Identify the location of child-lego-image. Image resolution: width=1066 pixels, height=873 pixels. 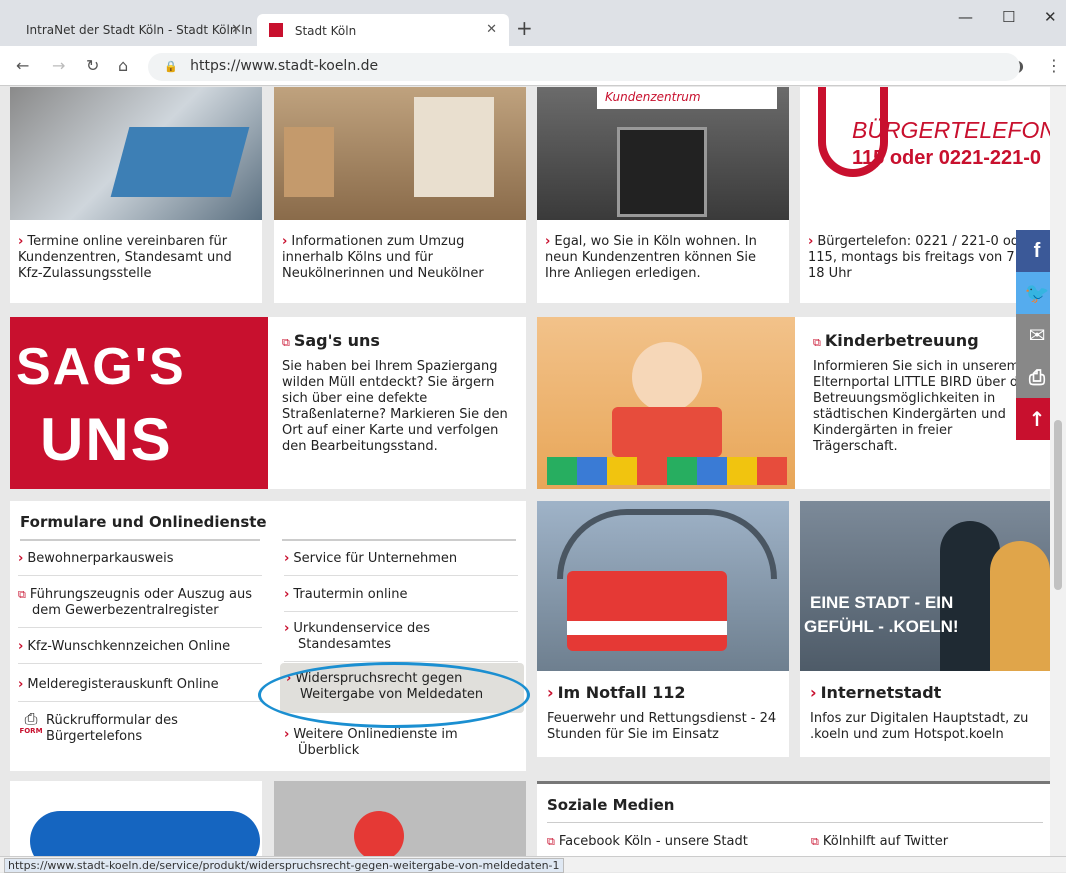
(666, 403).